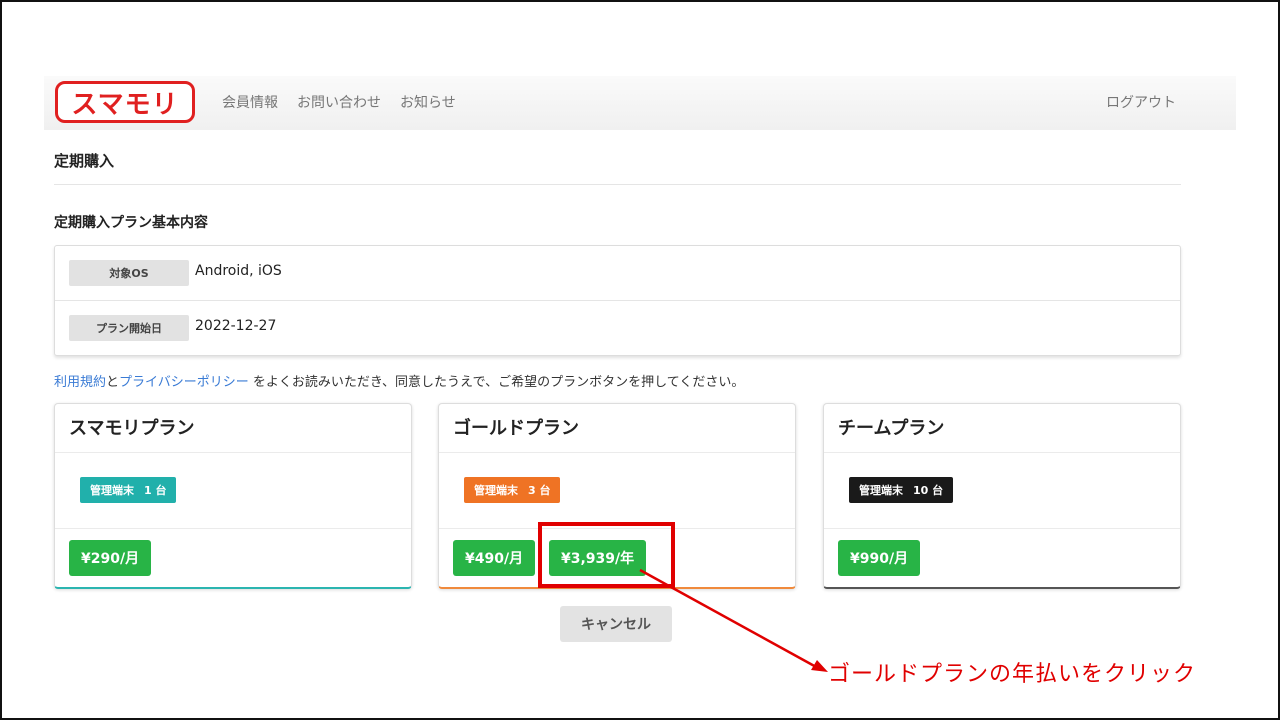 The height and width of the screenshot is (720, 1280). Describe the element at coordinates (617, 184) in the screenshot. I see `title-divider` at that location.